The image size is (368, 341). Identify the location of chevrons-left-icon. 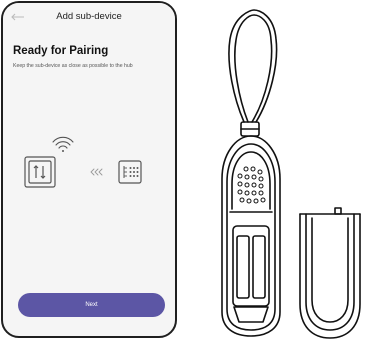
(96, 172).